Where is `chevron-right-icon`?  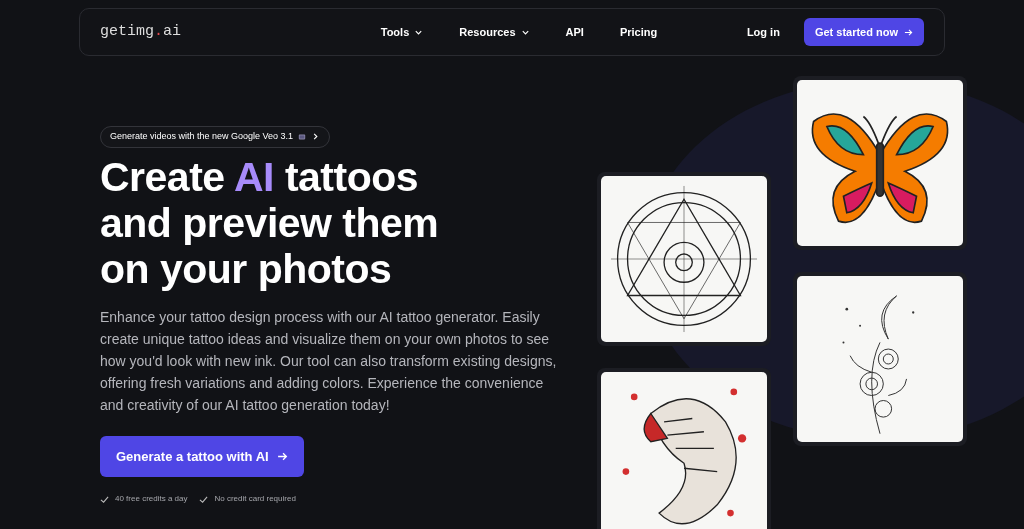 chevron-right-icon is located at coordinates (316, 137).